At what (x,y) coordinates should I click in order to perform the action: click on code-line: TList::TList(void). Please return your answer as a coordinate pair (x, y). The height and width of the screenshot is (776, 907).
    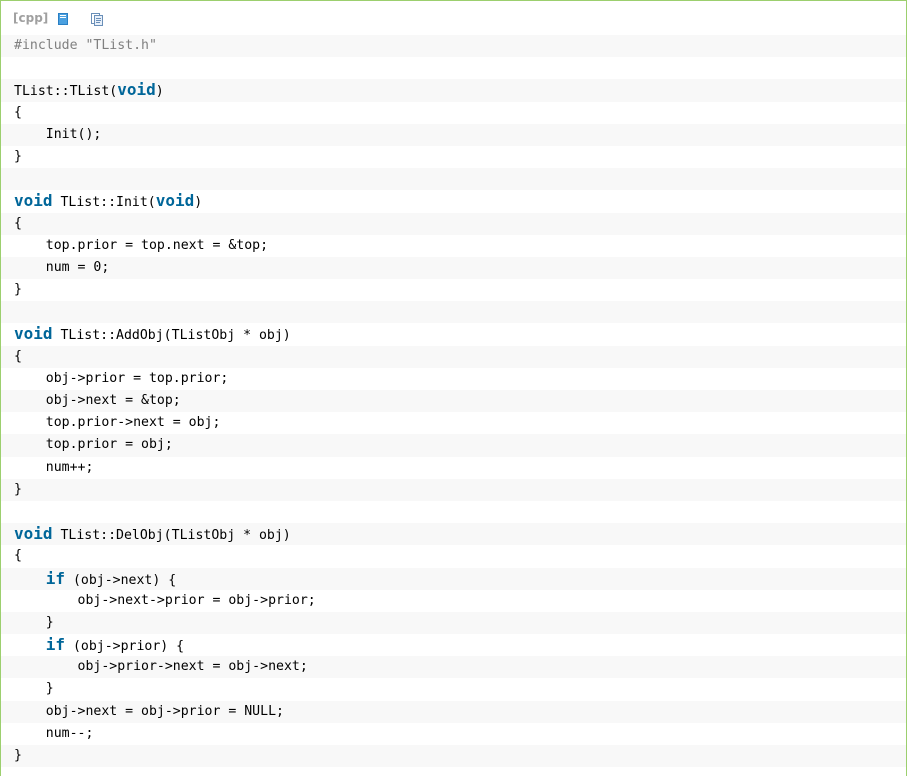
    Looking at the image, I should click on (453, 90).